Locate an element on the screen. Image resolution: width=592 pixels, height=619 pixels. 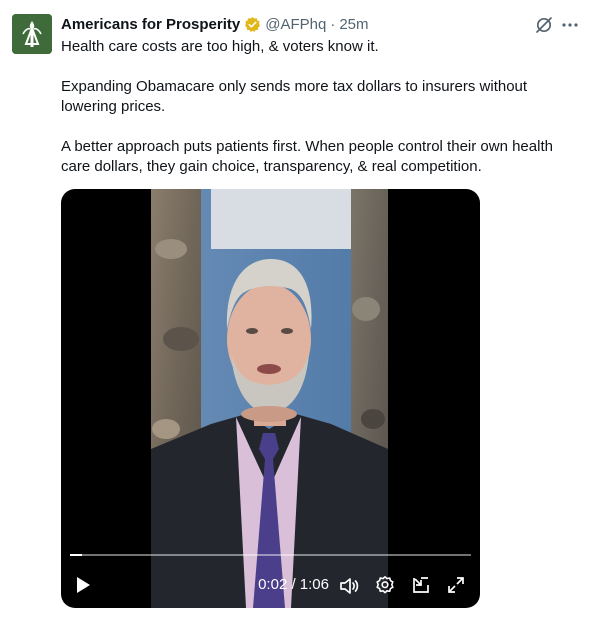
timestamp: 25m is located at coordinates (353, 24).